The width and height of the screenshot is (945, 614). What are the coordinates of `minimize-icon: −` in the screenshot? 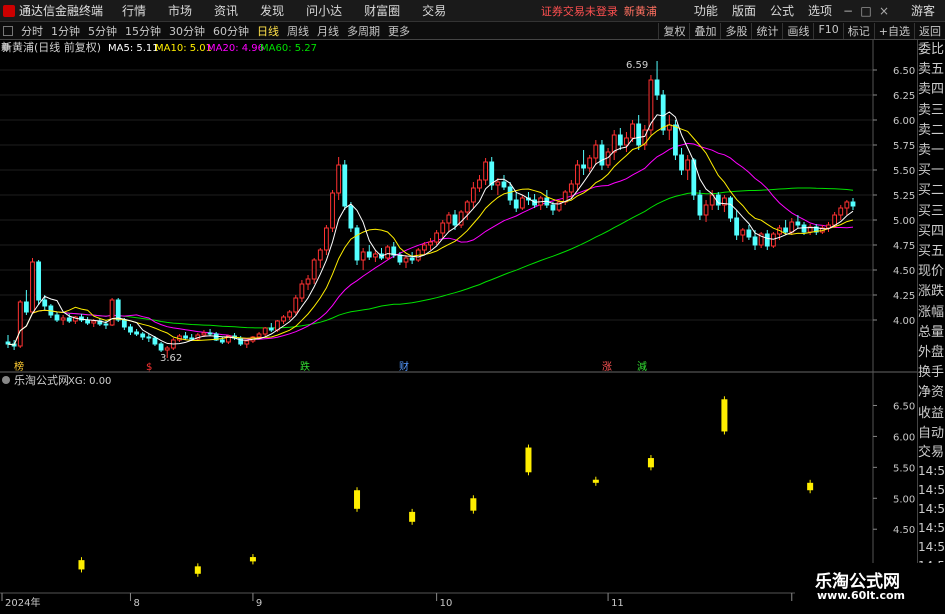 It's located at (848, 11).